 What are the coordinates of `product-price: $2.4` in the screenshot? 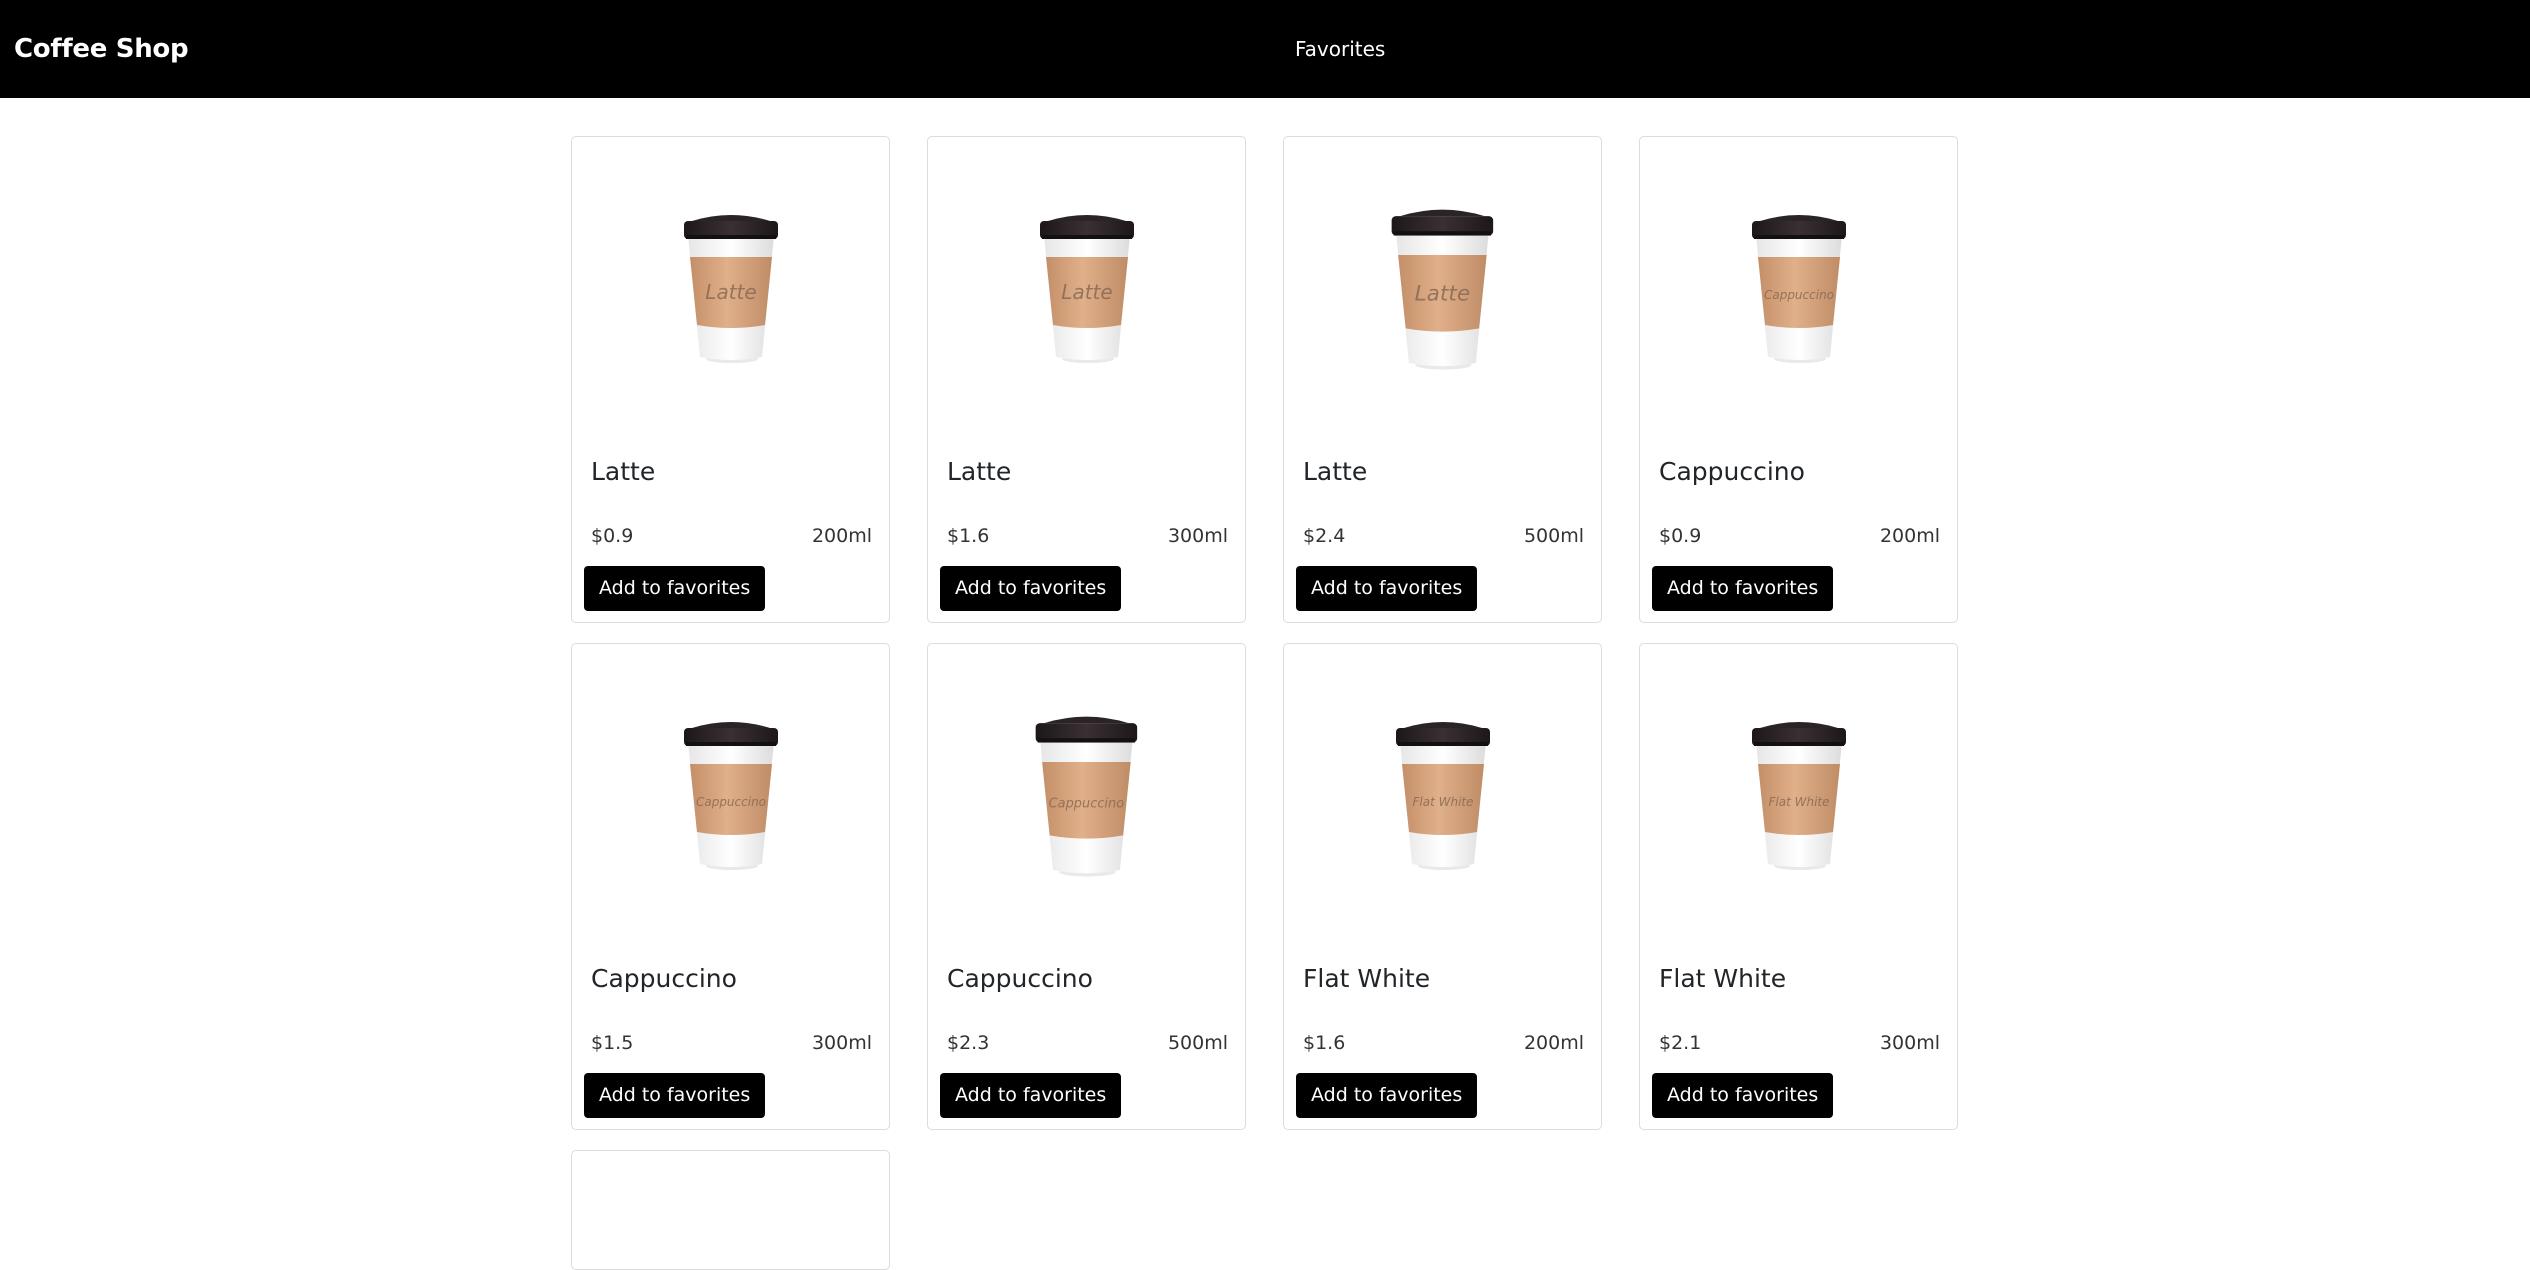 It's located at (1324, 536).